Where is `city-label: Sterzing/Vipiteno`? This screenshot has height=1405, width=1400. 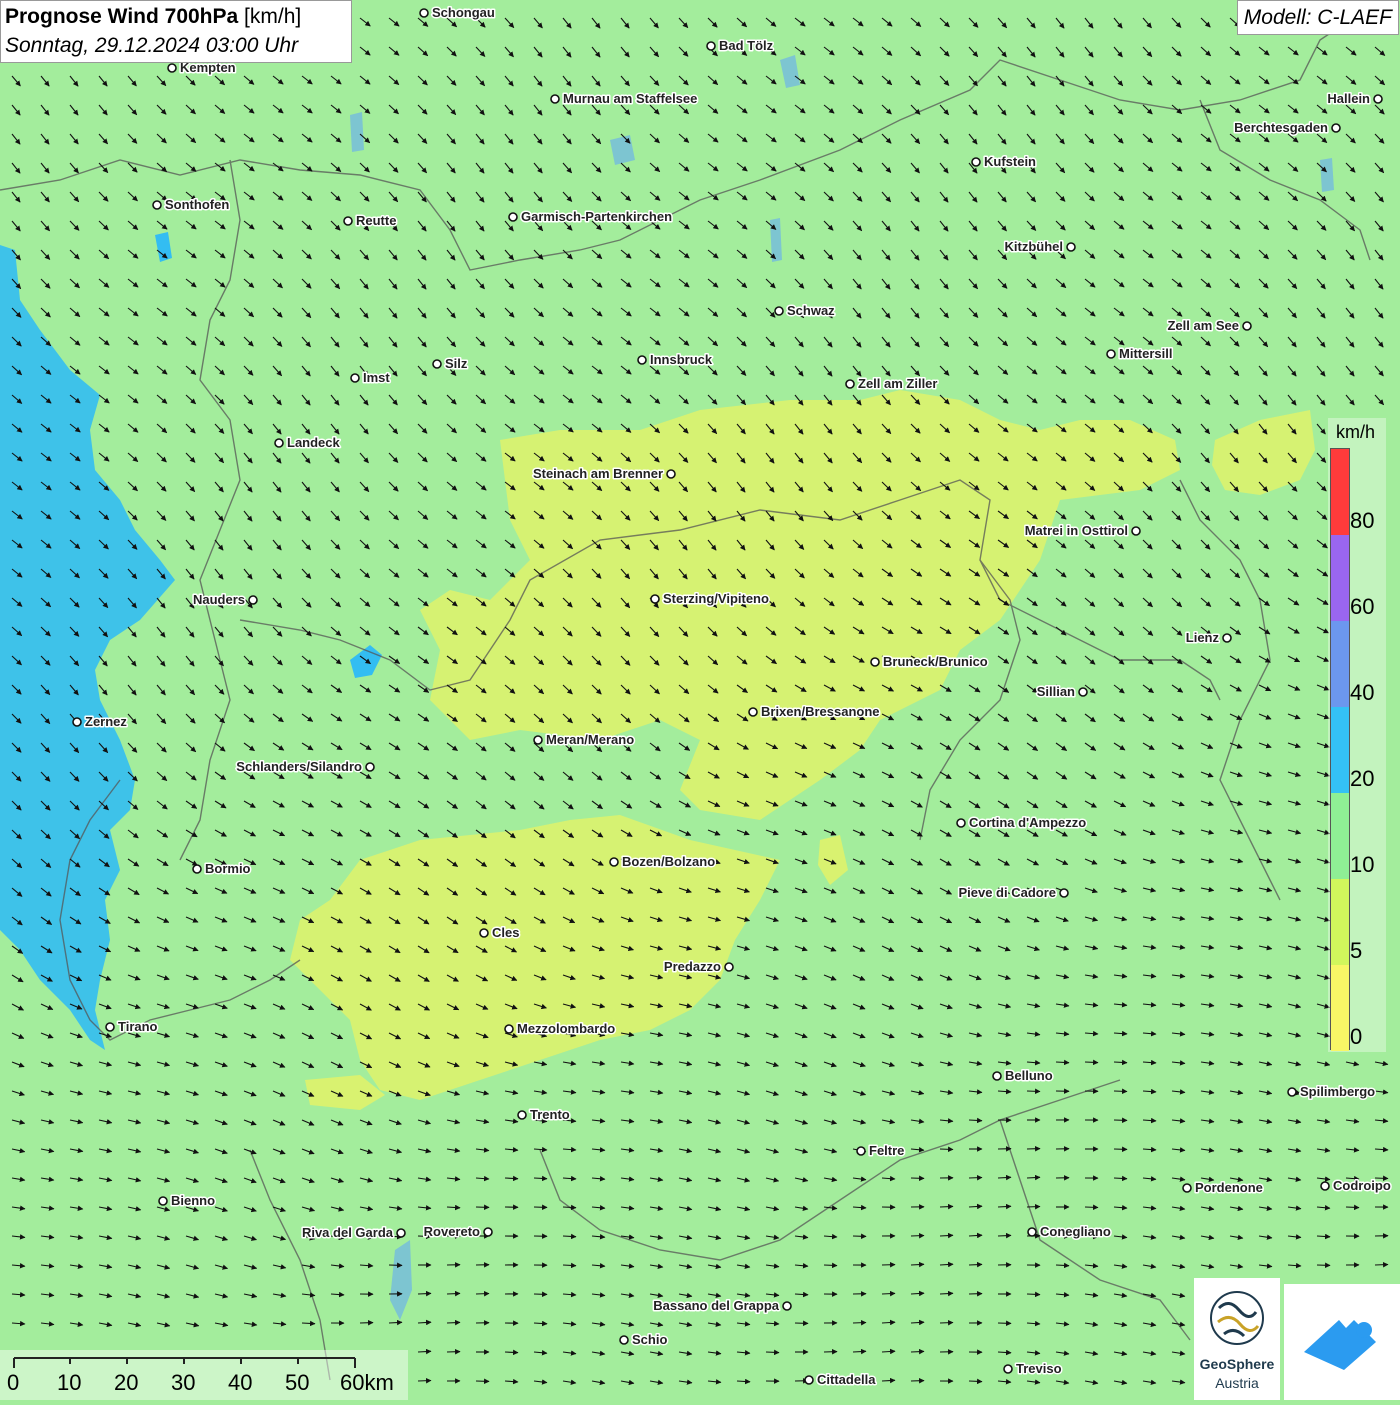 city-label: Sterzing/Vipiteno is located at coordinates (716, 598).